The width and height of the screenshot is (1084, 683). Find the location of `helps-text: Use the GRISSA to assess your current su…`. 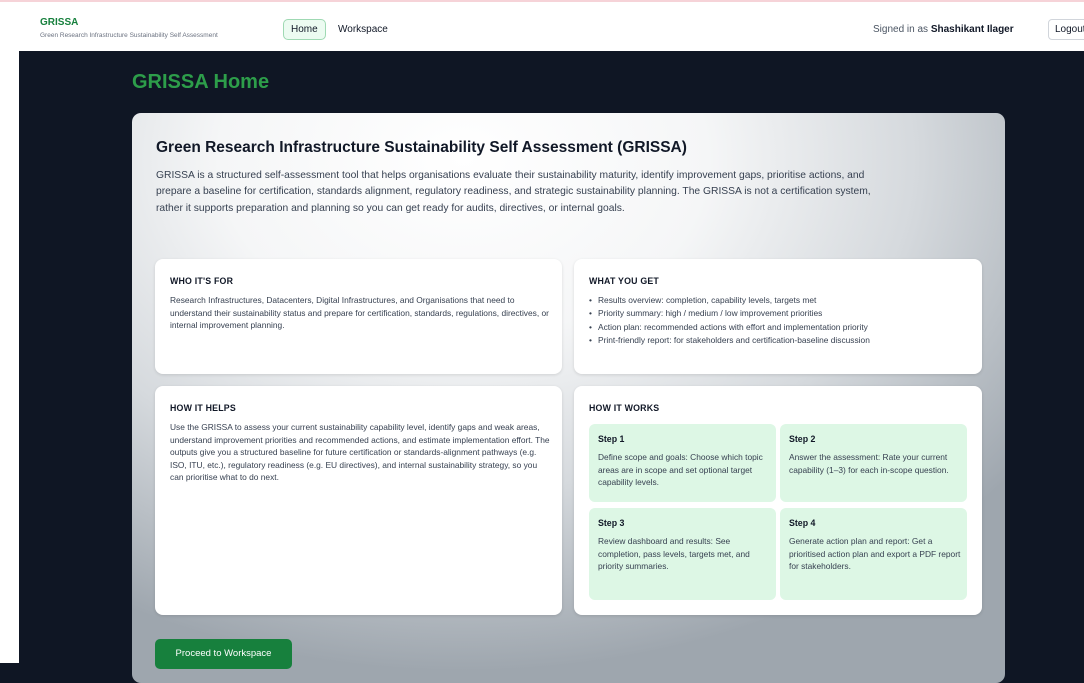

helps-text: Use the GRISSA to assess your current su… is located at coordinates (360, 452).